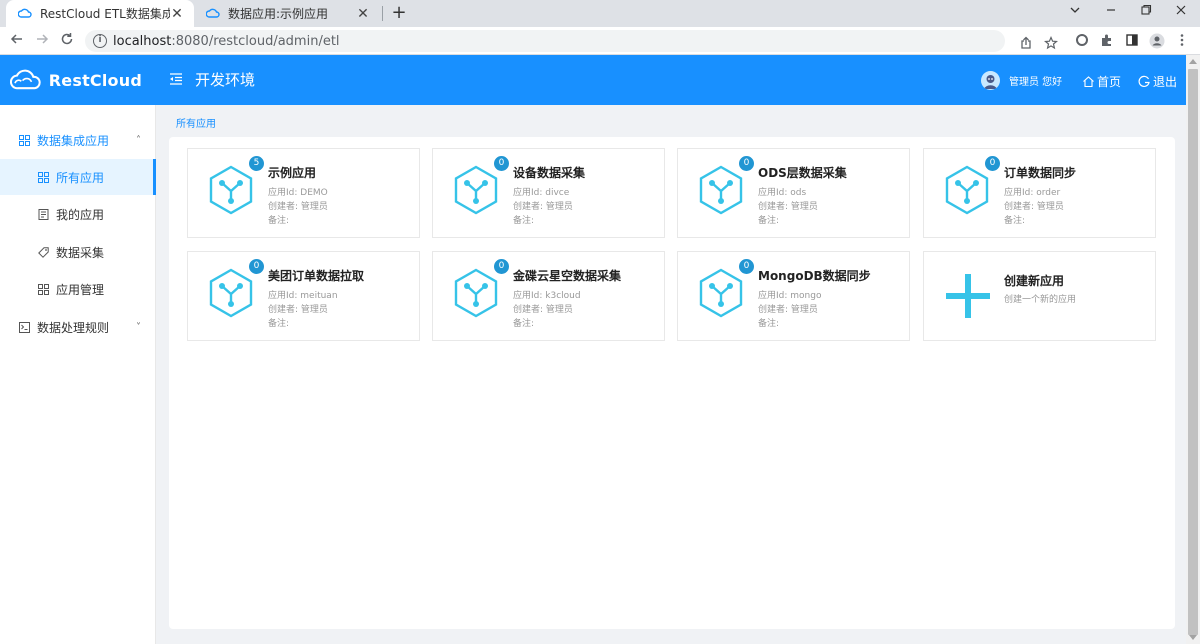 The height and width of the screenshot is (644, 1200). Describe the element at coordinates (43, 214) in the screenshot. I see `book-icon` at that location.